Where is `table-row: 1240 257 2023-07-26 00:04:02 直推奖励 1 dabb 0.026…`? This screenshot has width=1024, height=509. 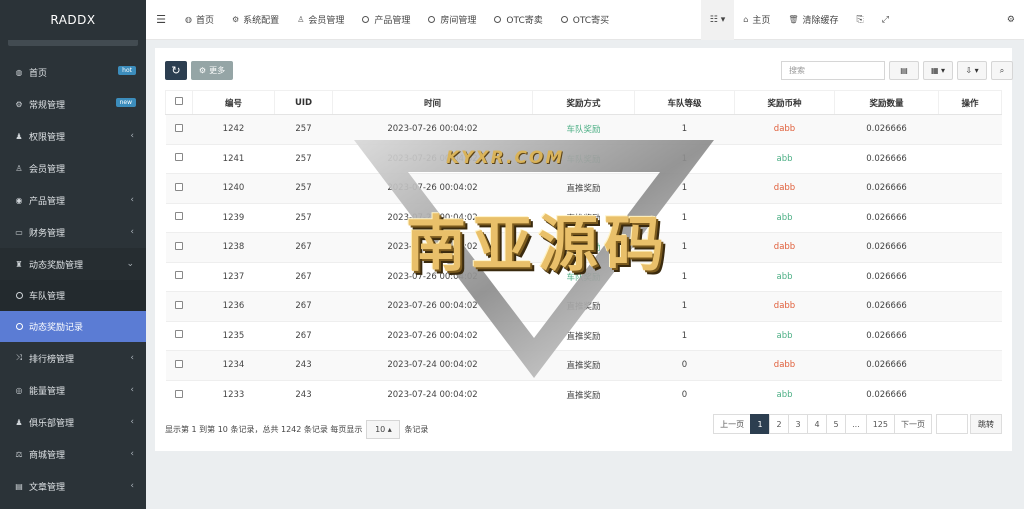 table-row: 1240 257 2023-07-26 00:04:02 直推奖励 1 dabb 0.026… is located at coordinates (583, 188).